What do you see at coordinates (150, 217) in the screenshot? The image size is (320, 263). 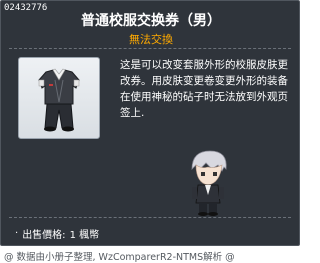 I see `divider-bottom` at bounding box center [150, 217].